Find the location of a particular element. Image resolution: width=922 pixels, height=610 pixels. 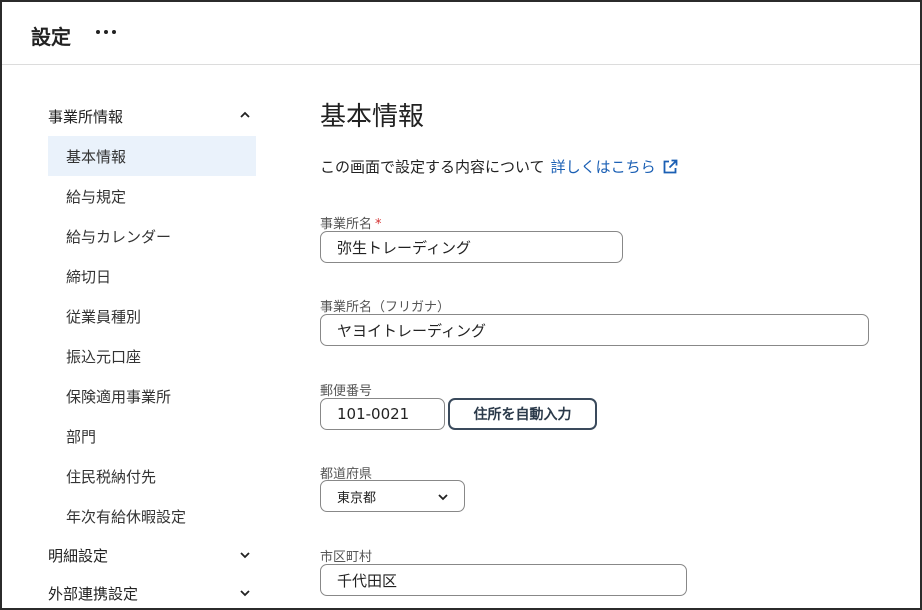

sidebar-item-basic-info: 基本情報 is located at coordinates (152, 156).